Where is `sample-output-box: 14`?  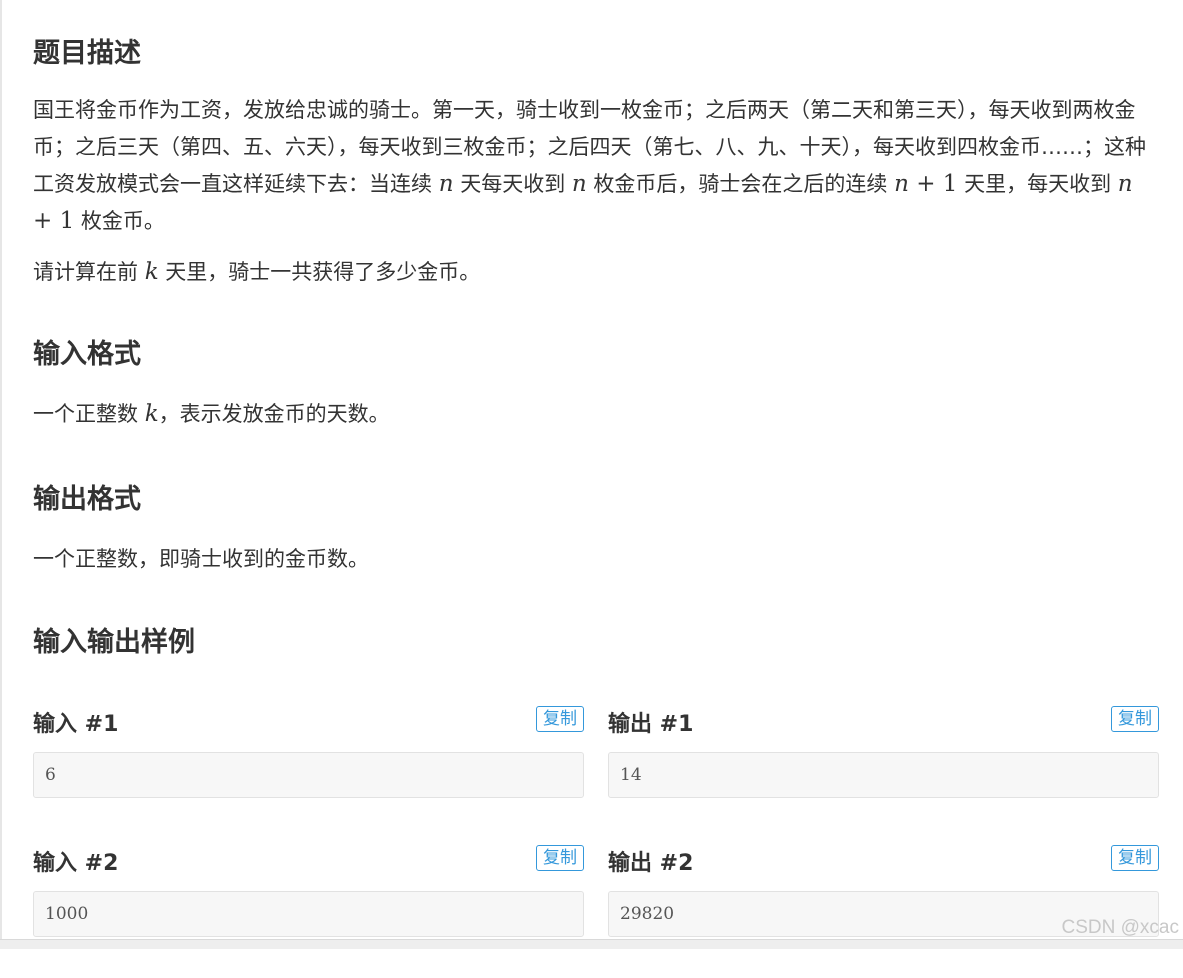 sample-output-box: 14 is located at coordinates (883, 775).